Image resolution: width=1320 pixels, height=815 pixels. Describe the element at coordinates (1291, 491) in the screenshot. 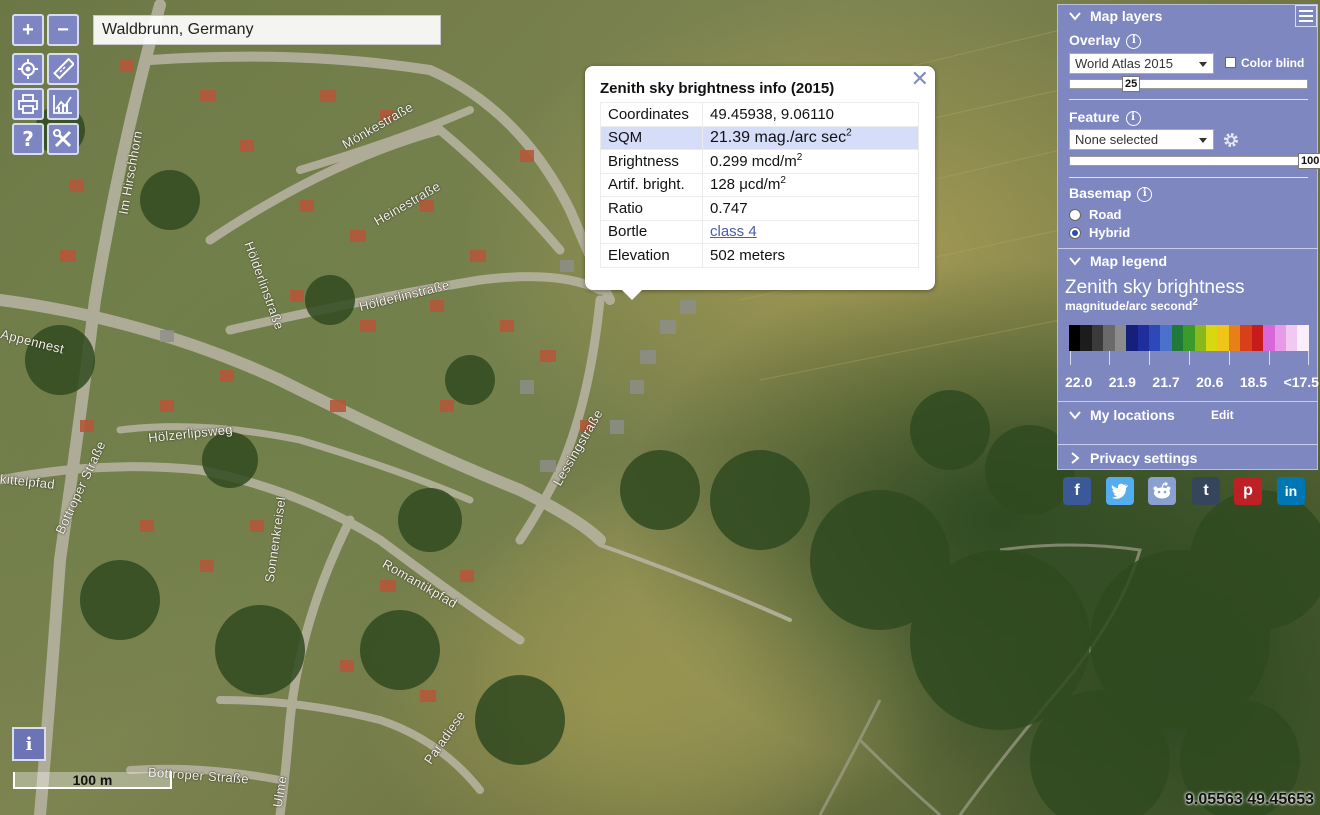

I see `linkedin-share-button: in` at that location.